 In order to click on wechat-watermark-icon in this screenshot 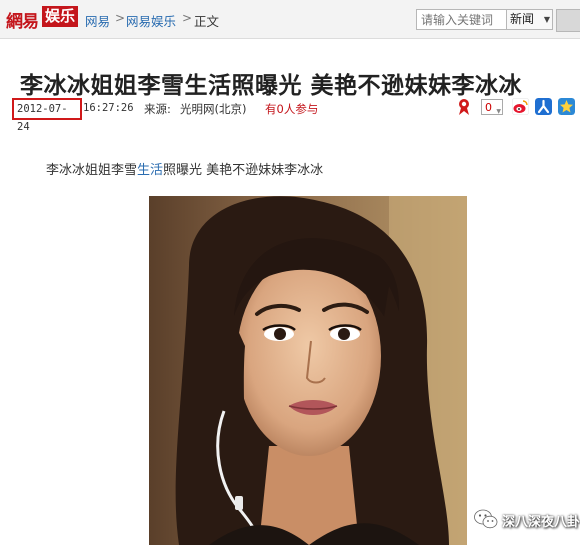, I will do `click(486, 519)`.